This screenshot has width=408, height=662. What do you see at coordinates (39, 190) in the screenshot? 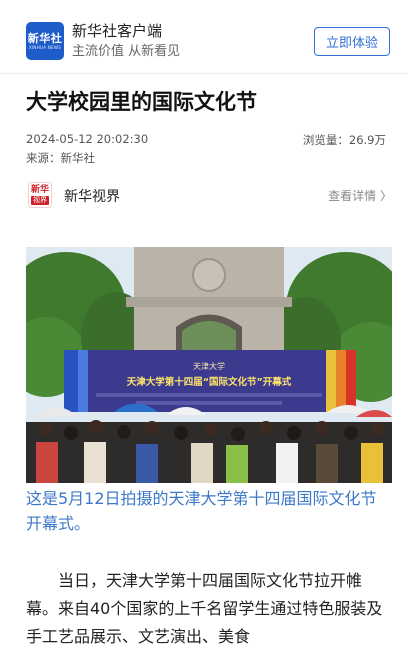
I see `channel-logo-top: 新华` at bounding box center [39, 190].